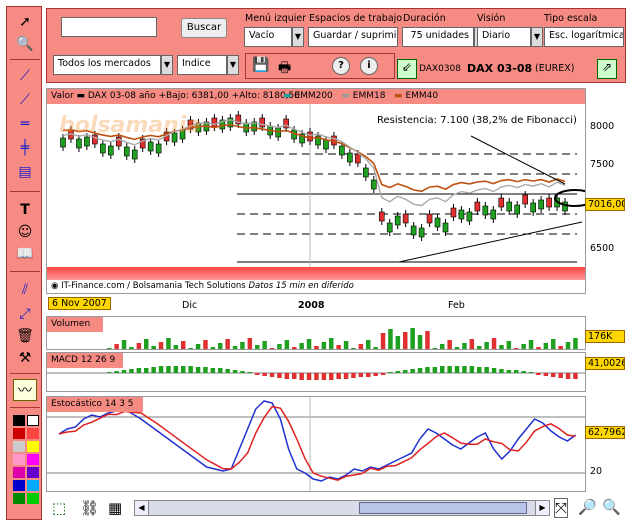  What do you see at coordinates (25, 232) in the screenshot?
I see `comment-icon: ☺` at bounding box center [25, 232].